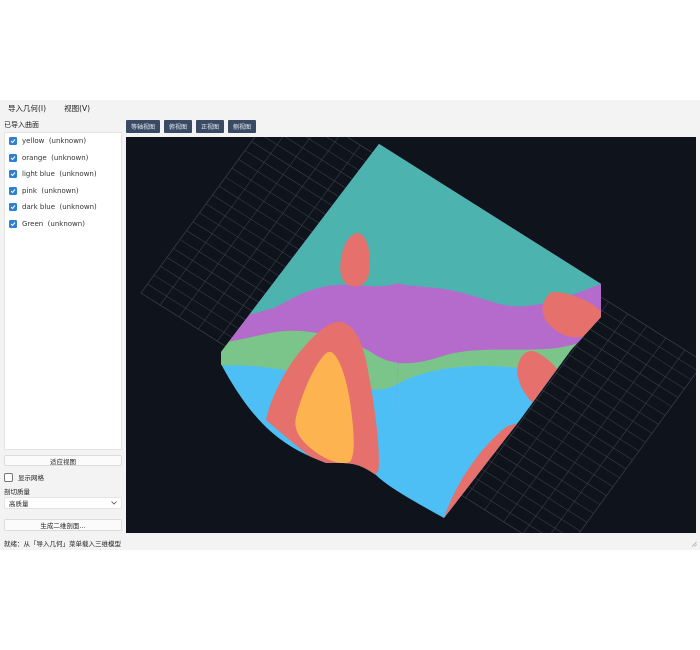 This screenshot has height=650, width=700. I want to click on top-view-button: 俯视图, so click(178, 126).